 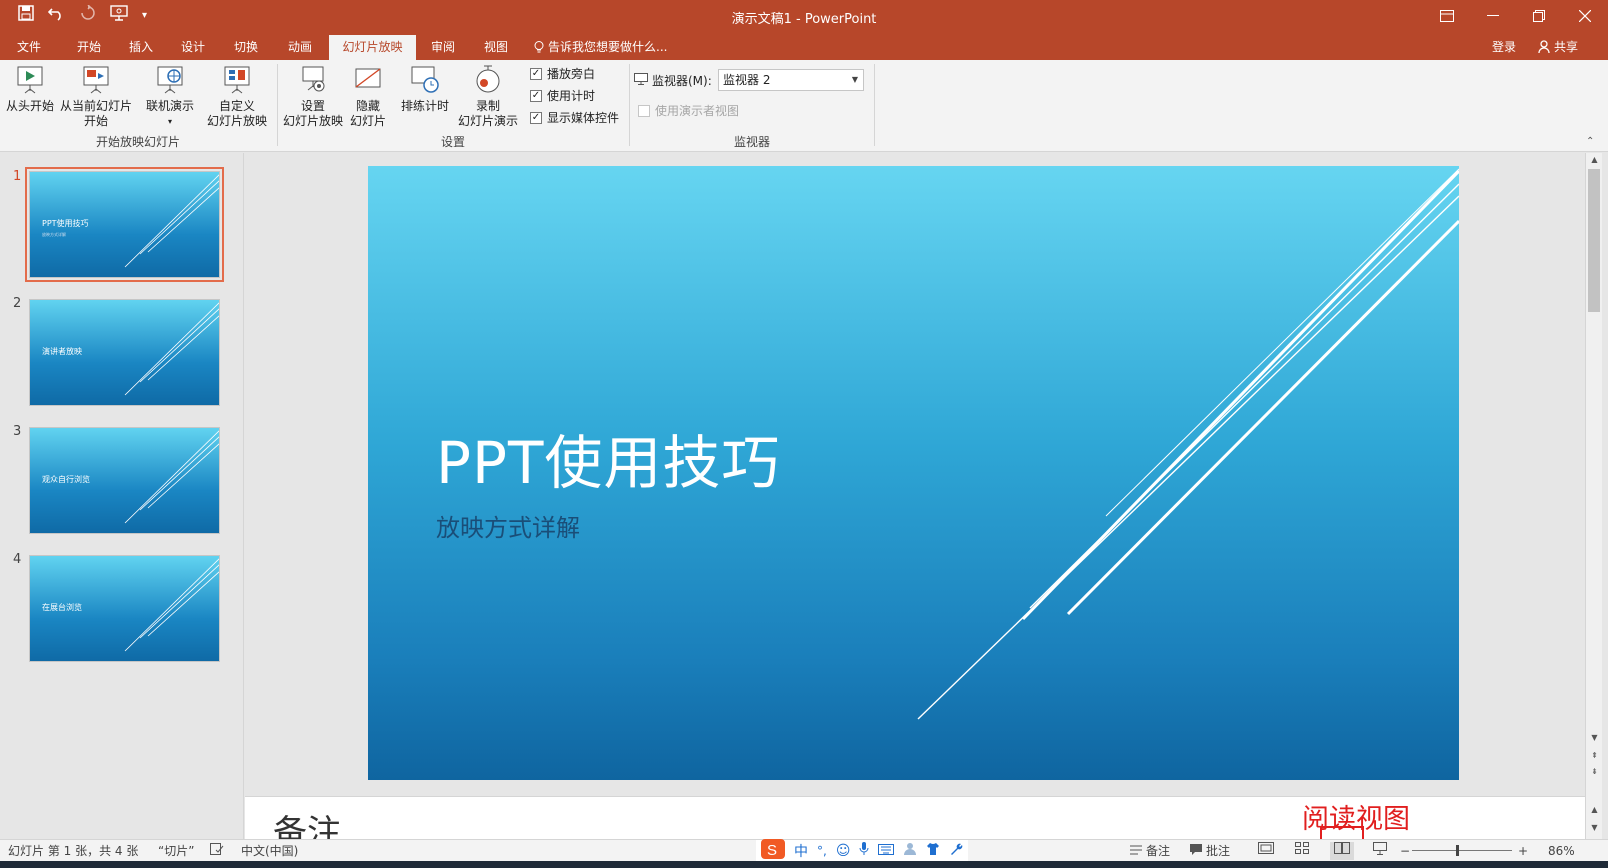 What do you see at coordinates (822, 851) in the screenshot?
I see `ime-punctuation: °,` at bounding box center [822, 851].